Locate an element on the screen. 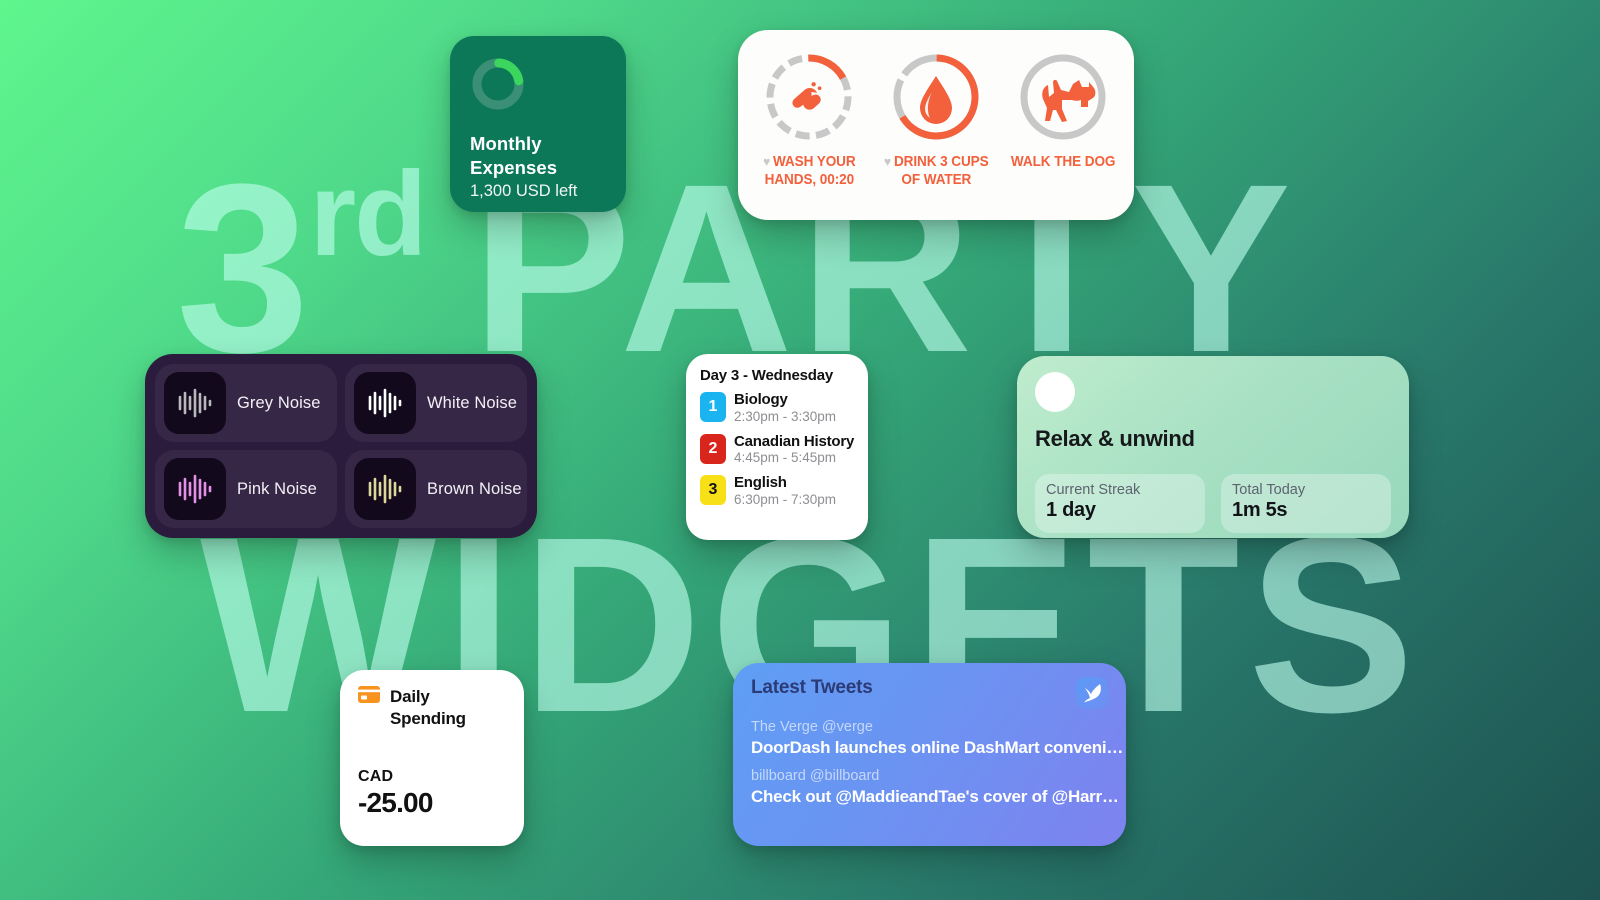  noise-label-grey: Grey Noise is located at coordinates (279, 402).